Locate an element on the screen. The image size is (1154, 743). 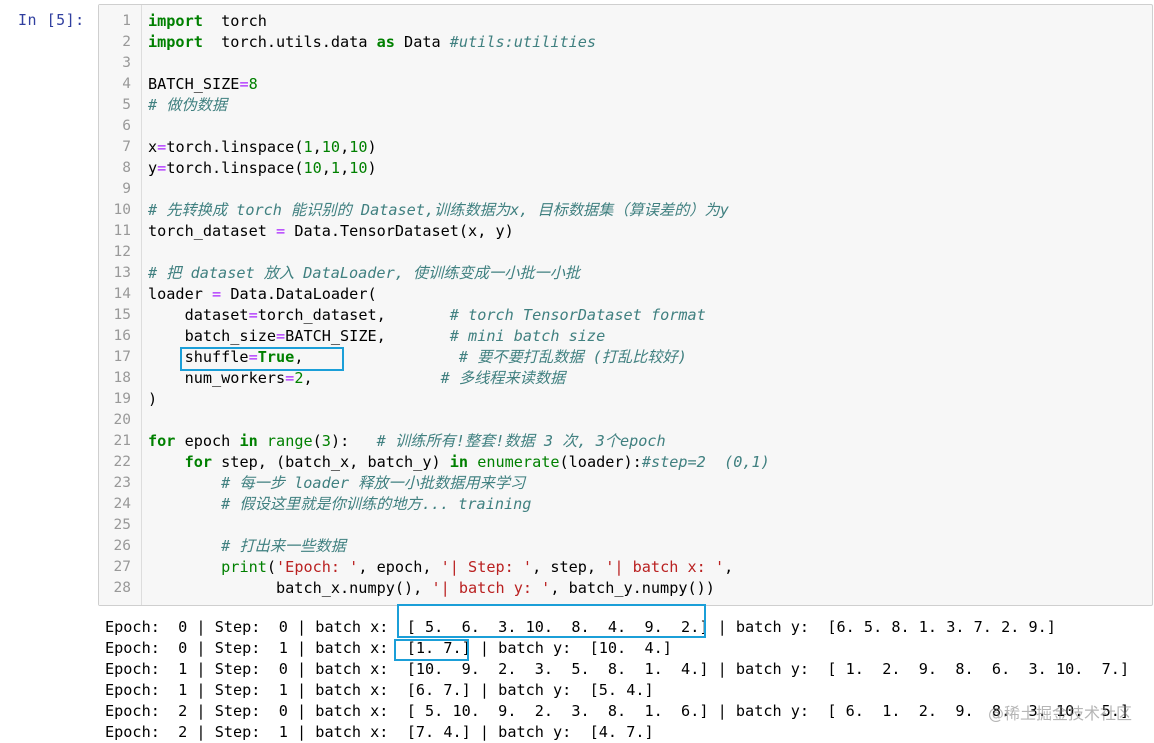
code-token: batch_x.numpy(), is located at coordinates (290, 588).